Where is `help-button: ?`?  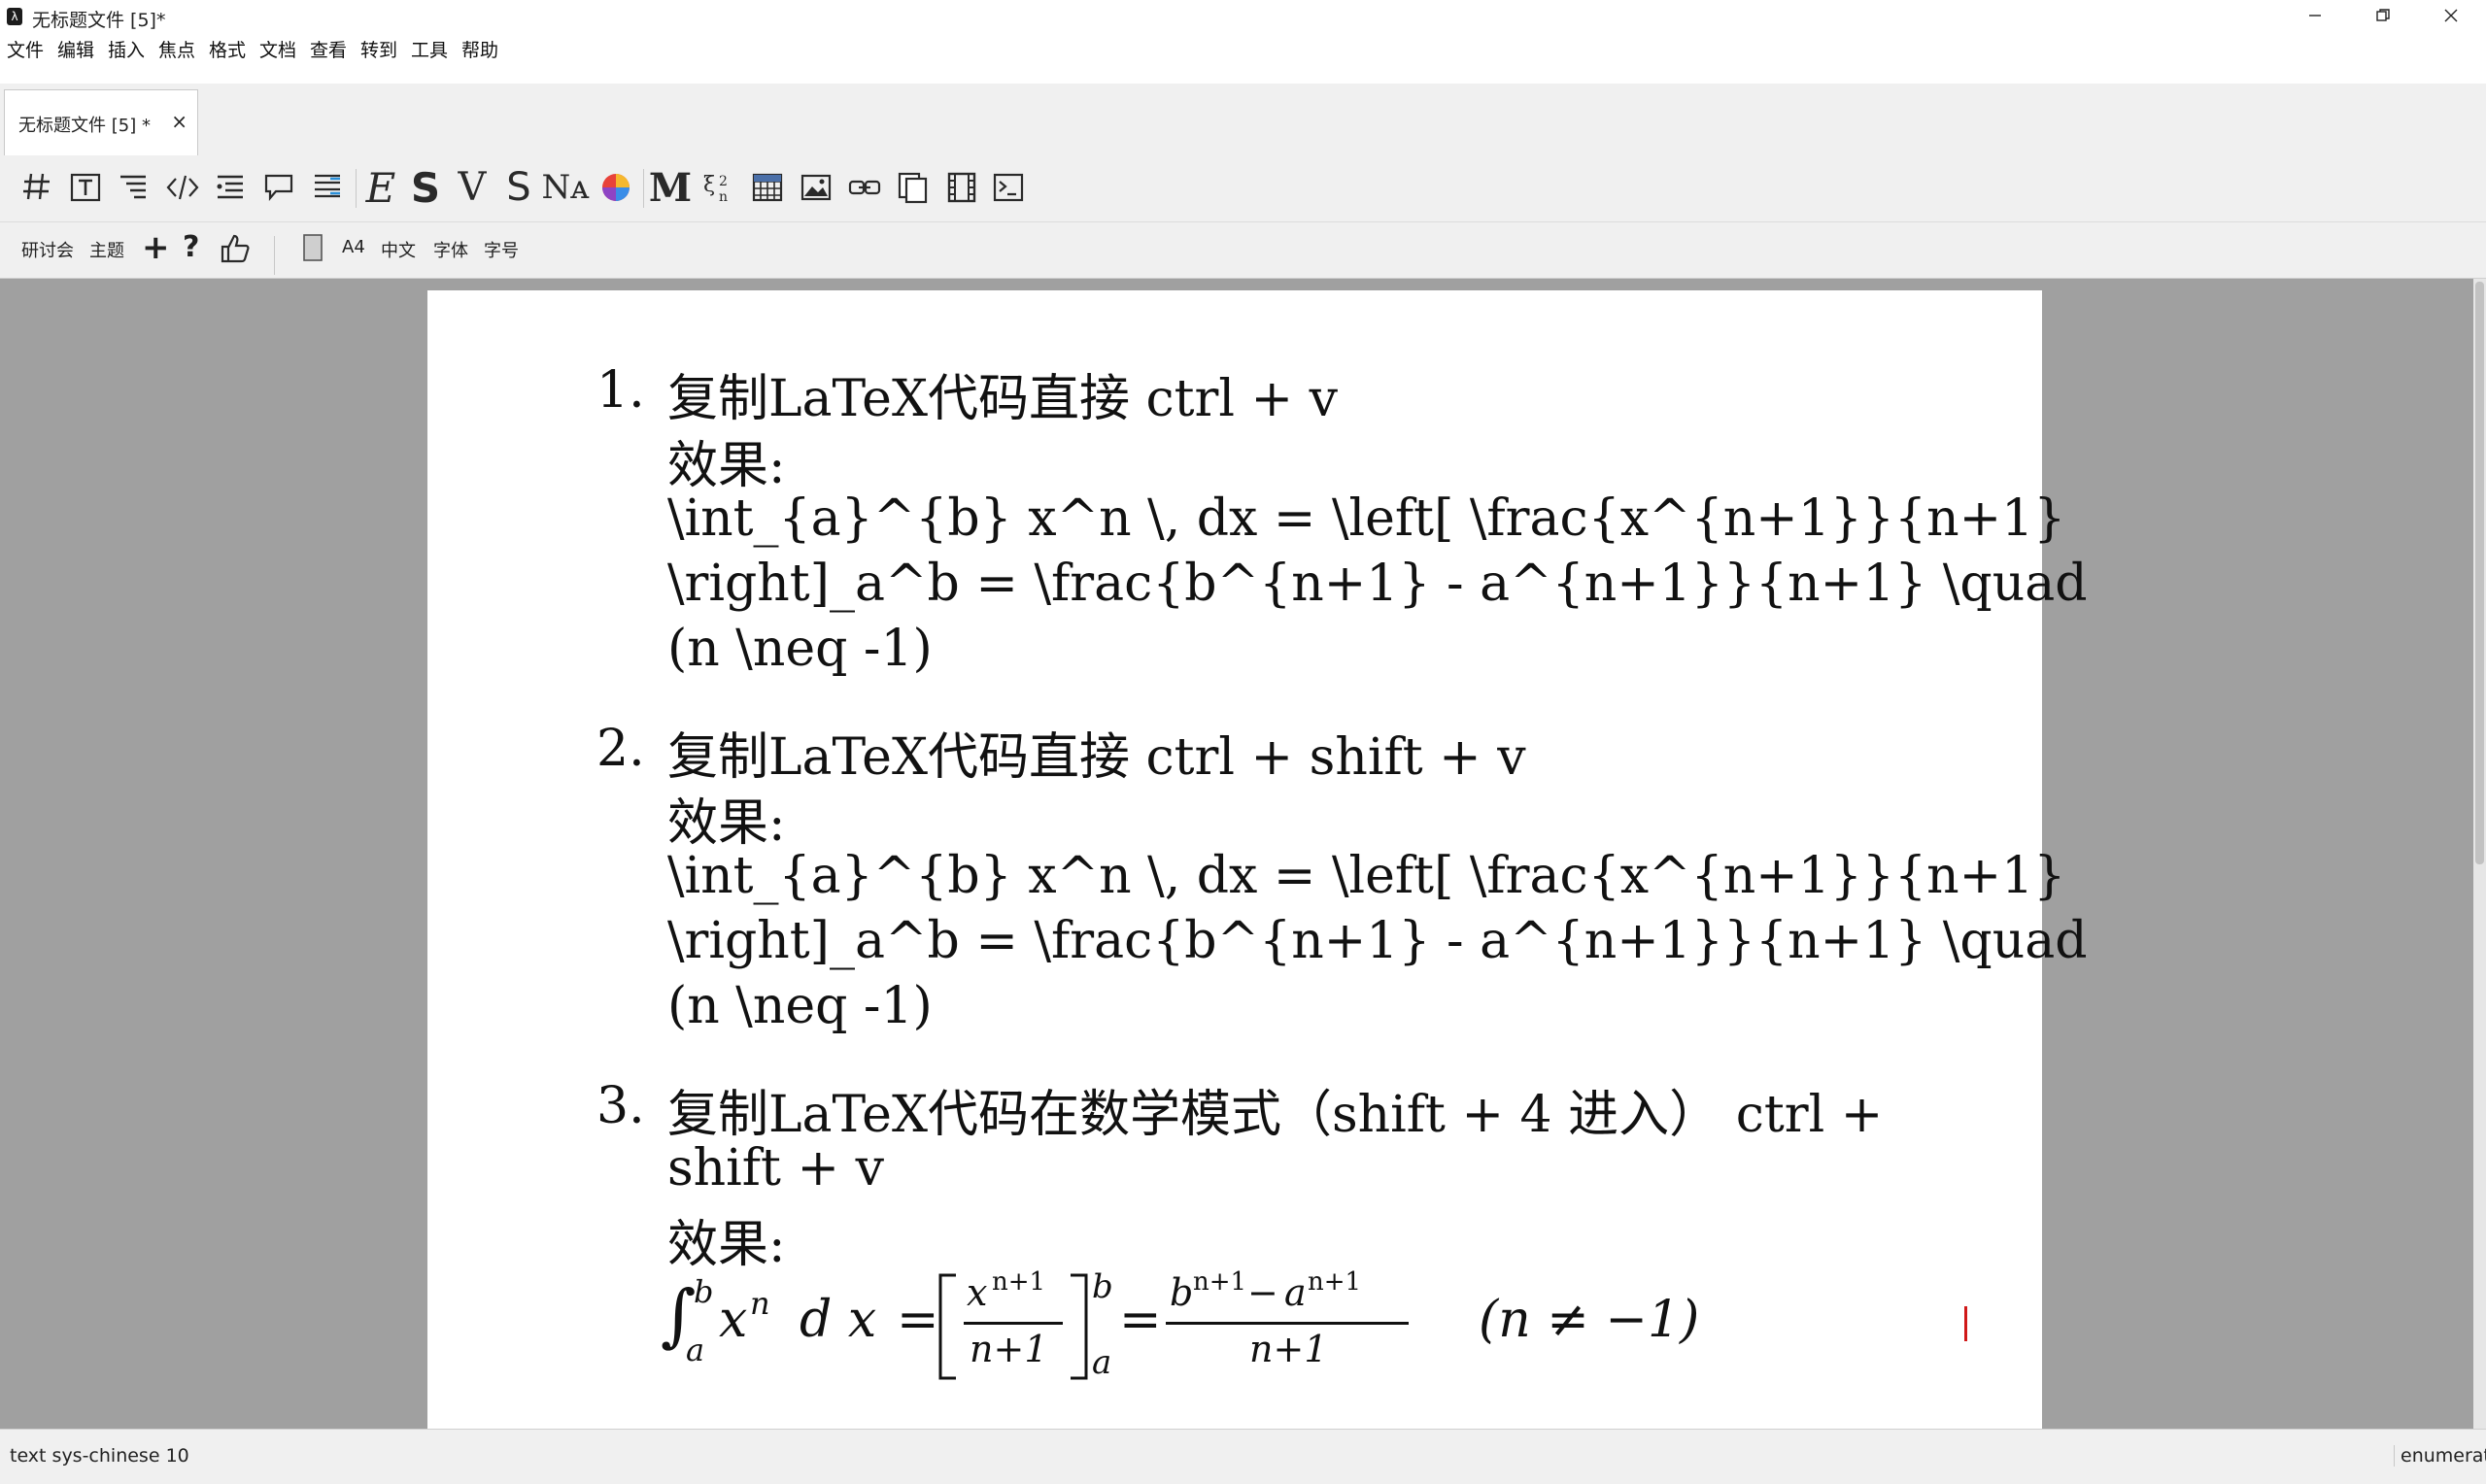
help-button: ? is located at coordinates (191, 247).